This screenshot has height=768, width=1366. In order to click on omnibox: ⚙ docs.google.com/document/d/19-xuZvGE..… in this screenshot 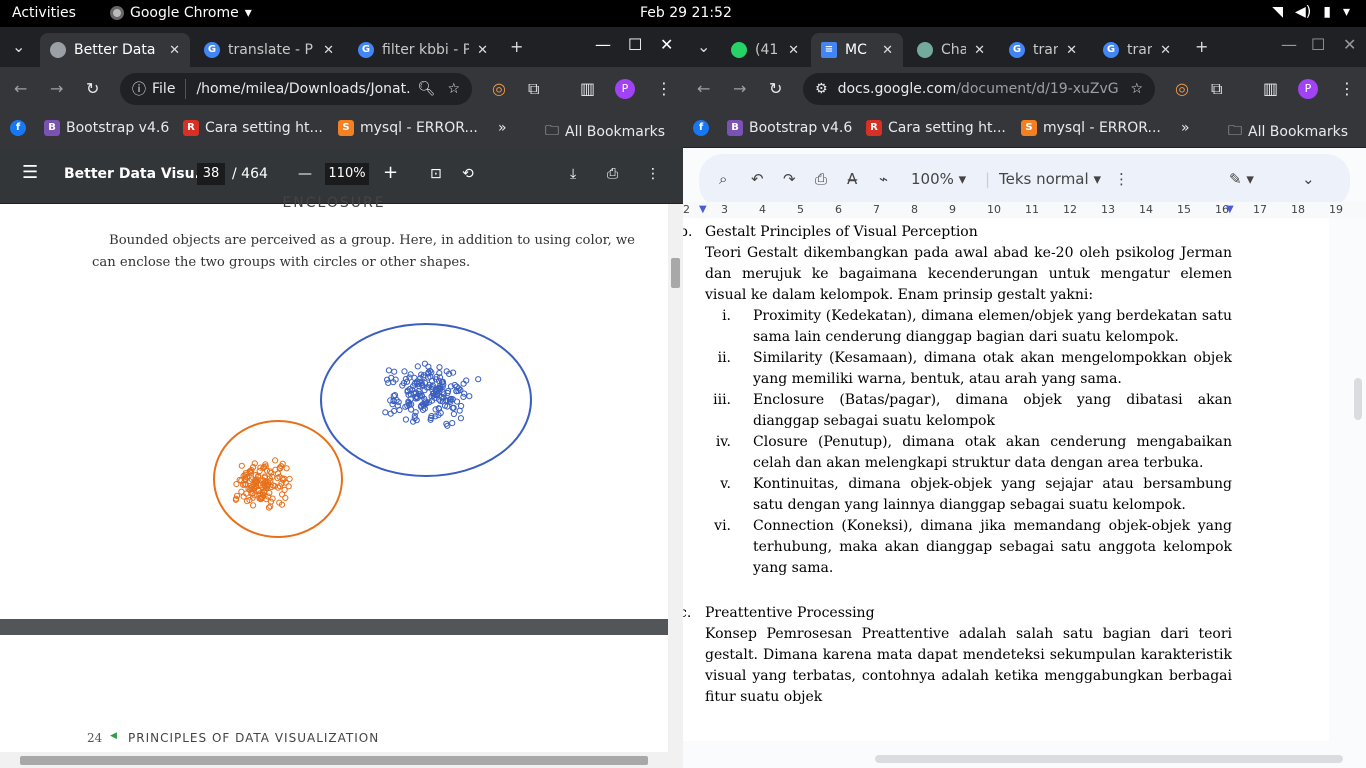, I will do `click(979, 89)`.